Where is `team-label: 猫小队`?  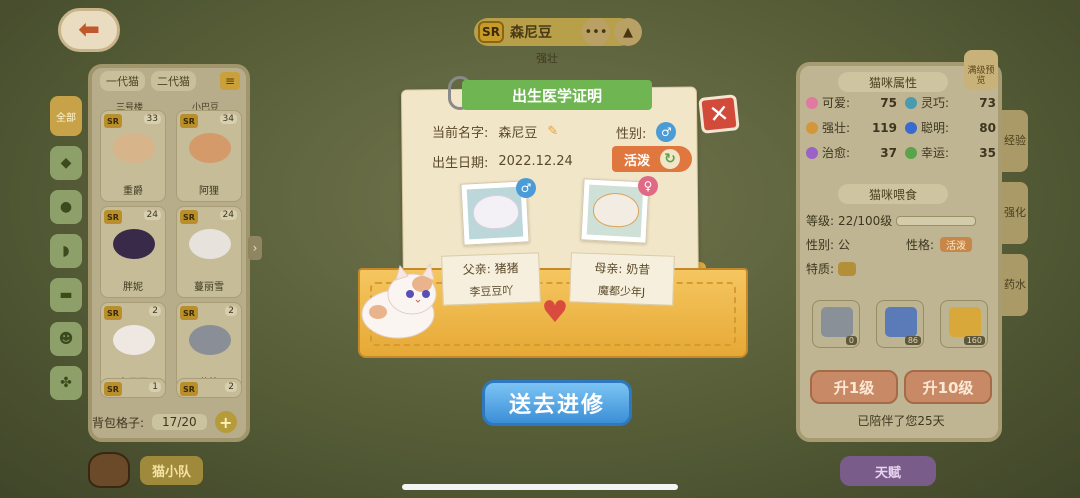 team-label: 猫小队 is located at coordinates (172, 470).